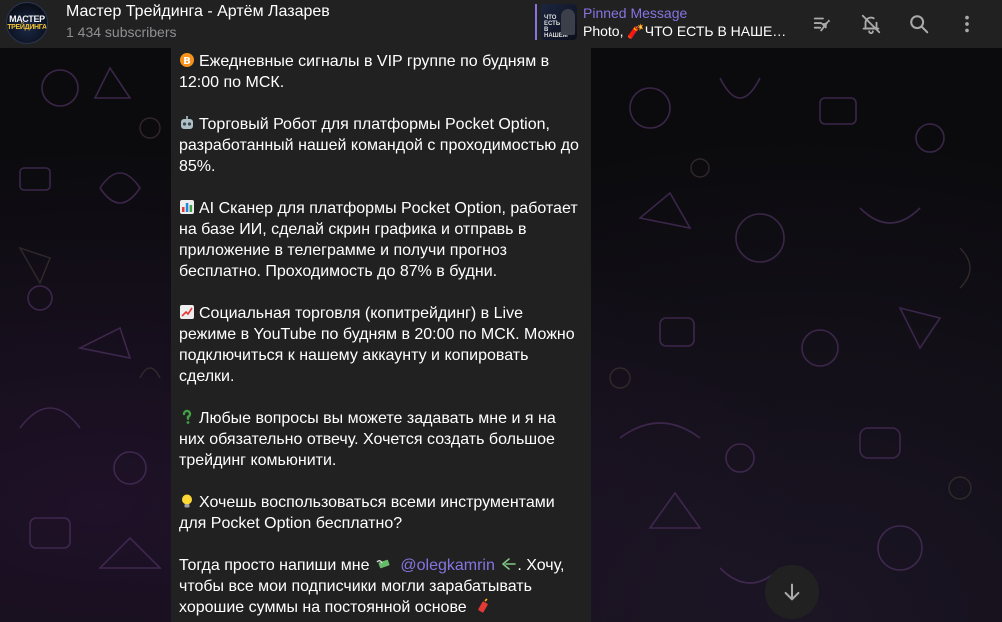 This screenshot has width=1002, height=622. I want to click on channel-title: Мастер Трейдинга - Артём Лазарев, so click(198, 11).